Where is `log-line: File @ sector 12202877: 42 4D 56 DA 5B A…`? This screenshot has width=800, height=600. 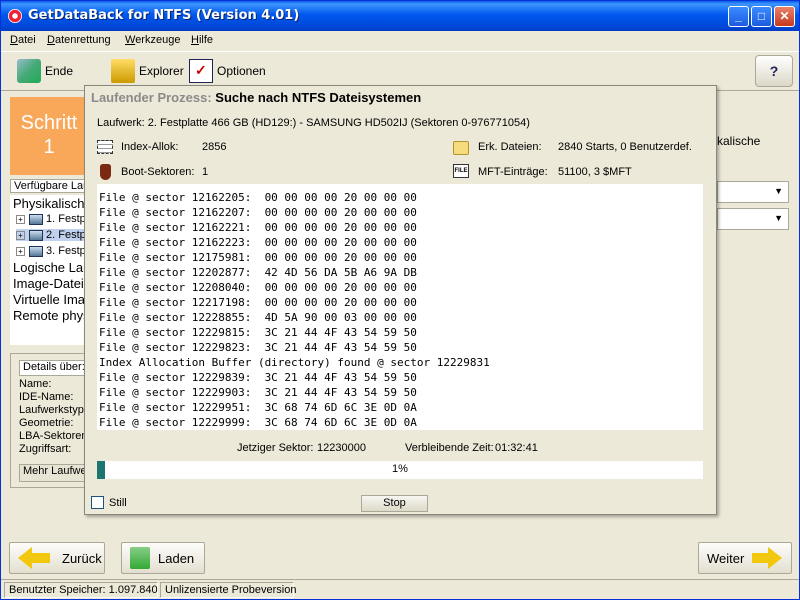 log-line: File @ sector 12202877: 42 4D 56 DA 5B A… is located at coordinates (258, 272).